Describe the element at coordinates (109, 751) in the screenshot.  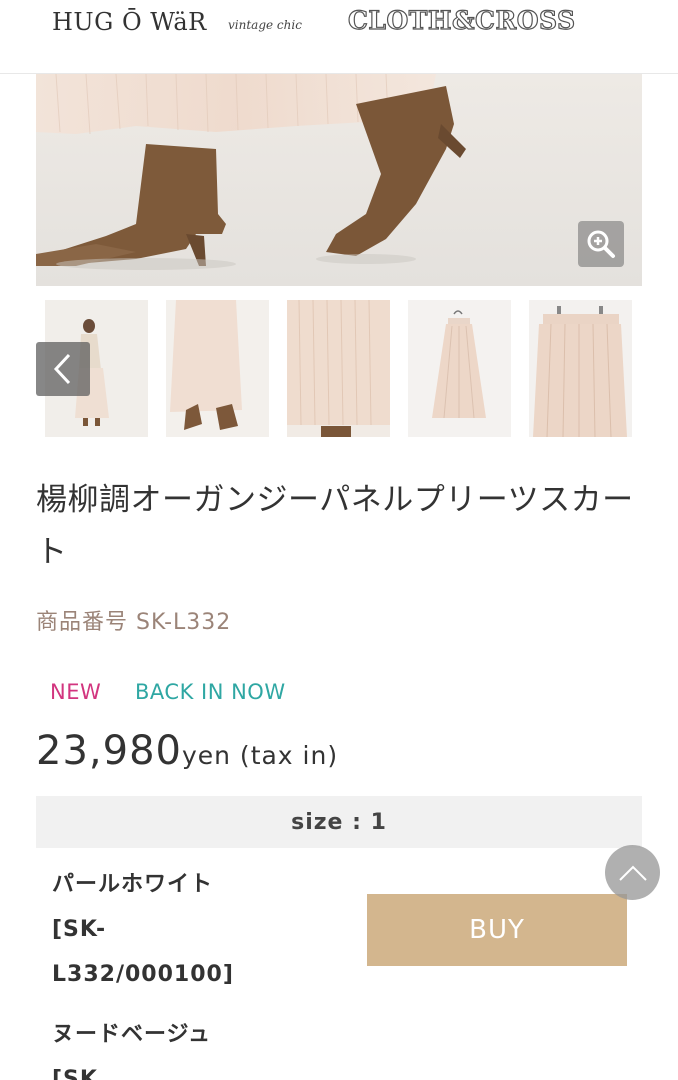
I see `price-number: 23,980` at that location.